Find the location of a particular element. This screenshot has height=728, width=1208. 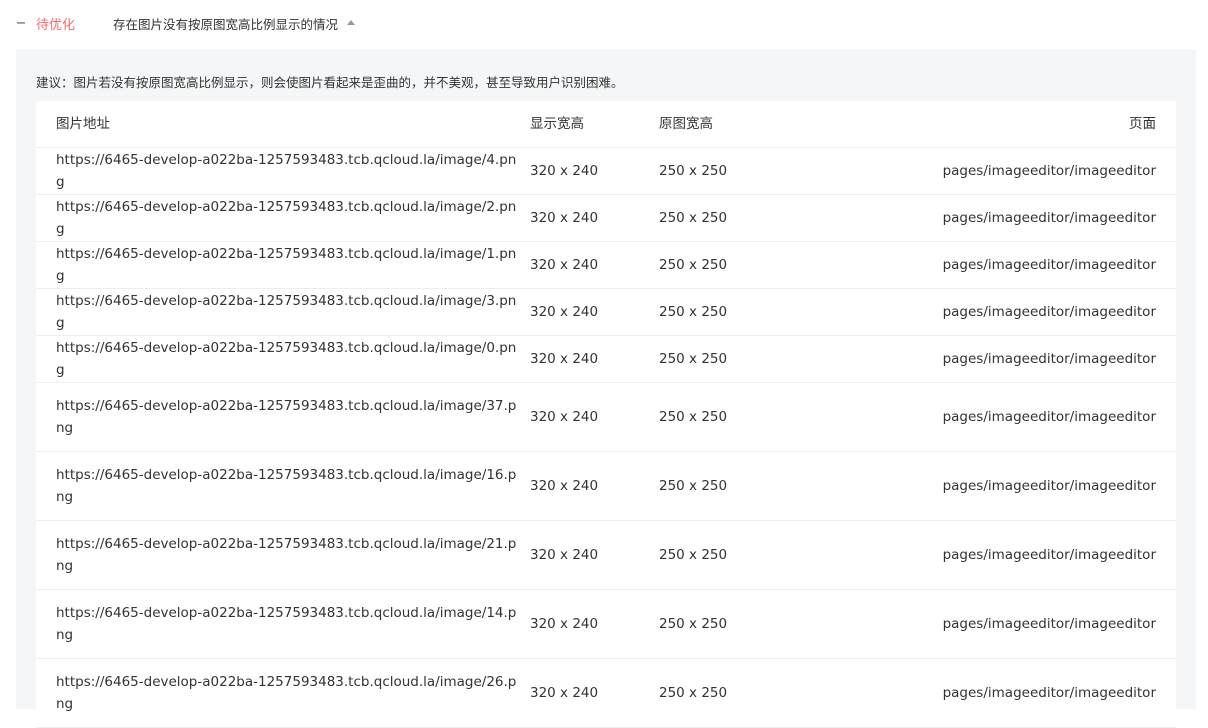

column-header-url: 图片地址 is located at coordinates (83, 124).